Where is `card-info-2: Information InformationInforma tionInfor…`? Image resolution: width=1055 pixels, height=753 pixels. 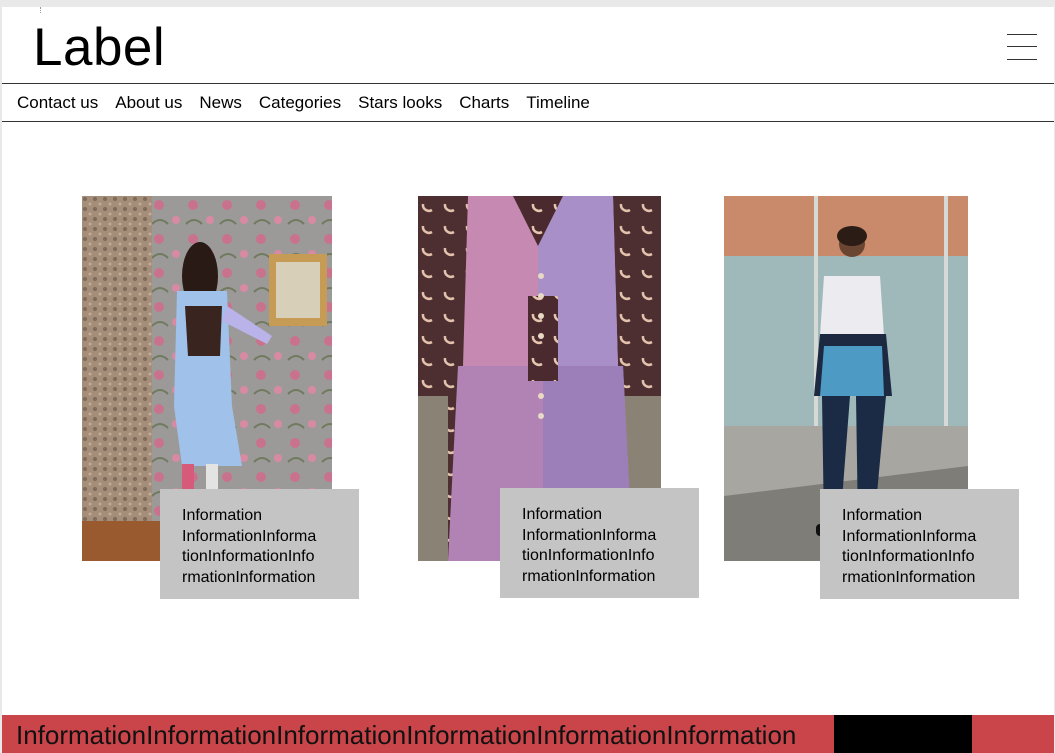
card-info-2: Information InformationInforma tionInfor… is located at coordinates (599, 543).